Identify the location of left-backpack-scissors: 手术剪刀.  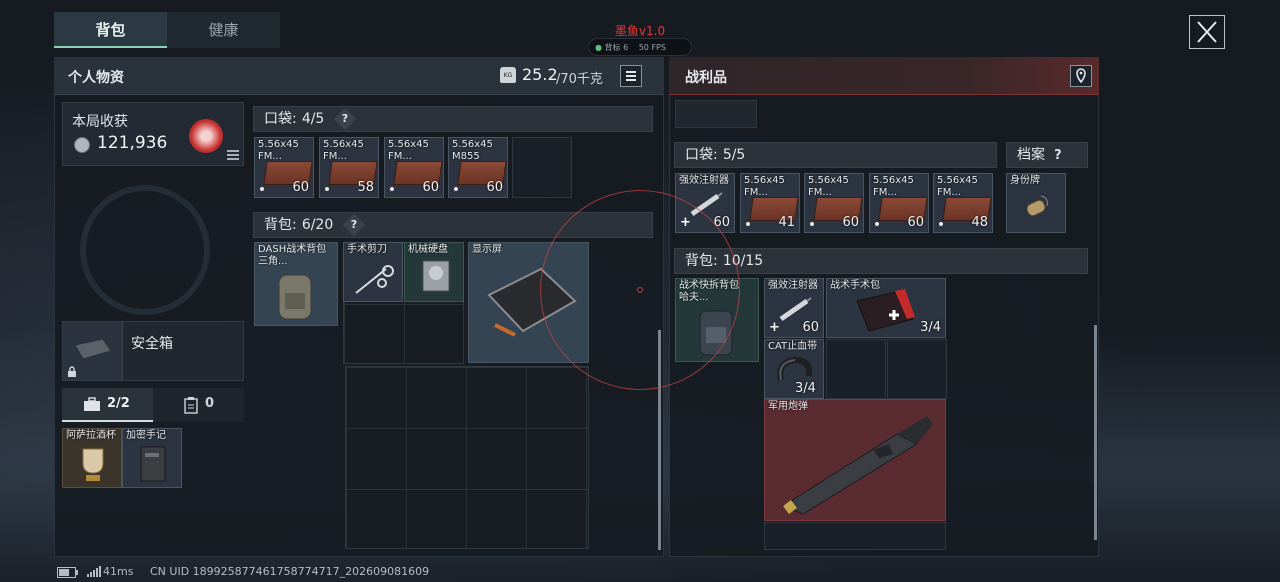
(373, 272).